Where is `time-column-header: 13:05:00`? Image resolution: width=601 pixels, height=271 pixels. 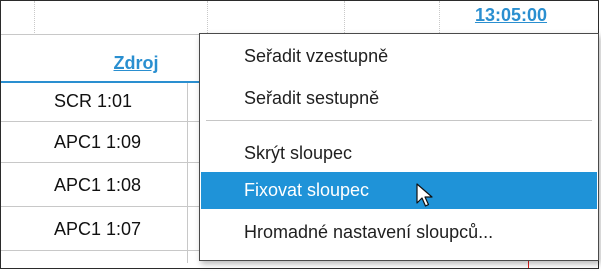
time-column-header: 13:05:00 is located at coordinates (511, 15).